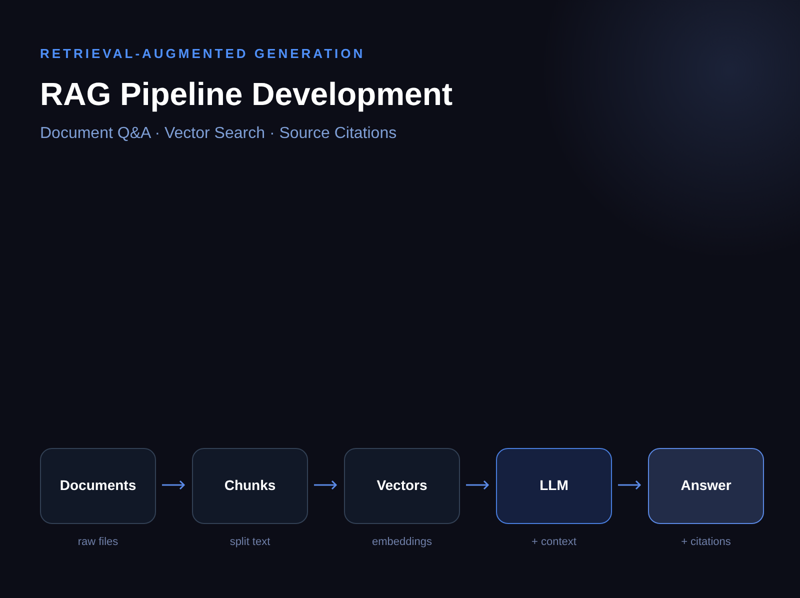 The width and height of the screenshot is (800, 598). Describe the element at coordinates (250, 486) in the screenshot. I see `stage-box: Chunks` at that location.